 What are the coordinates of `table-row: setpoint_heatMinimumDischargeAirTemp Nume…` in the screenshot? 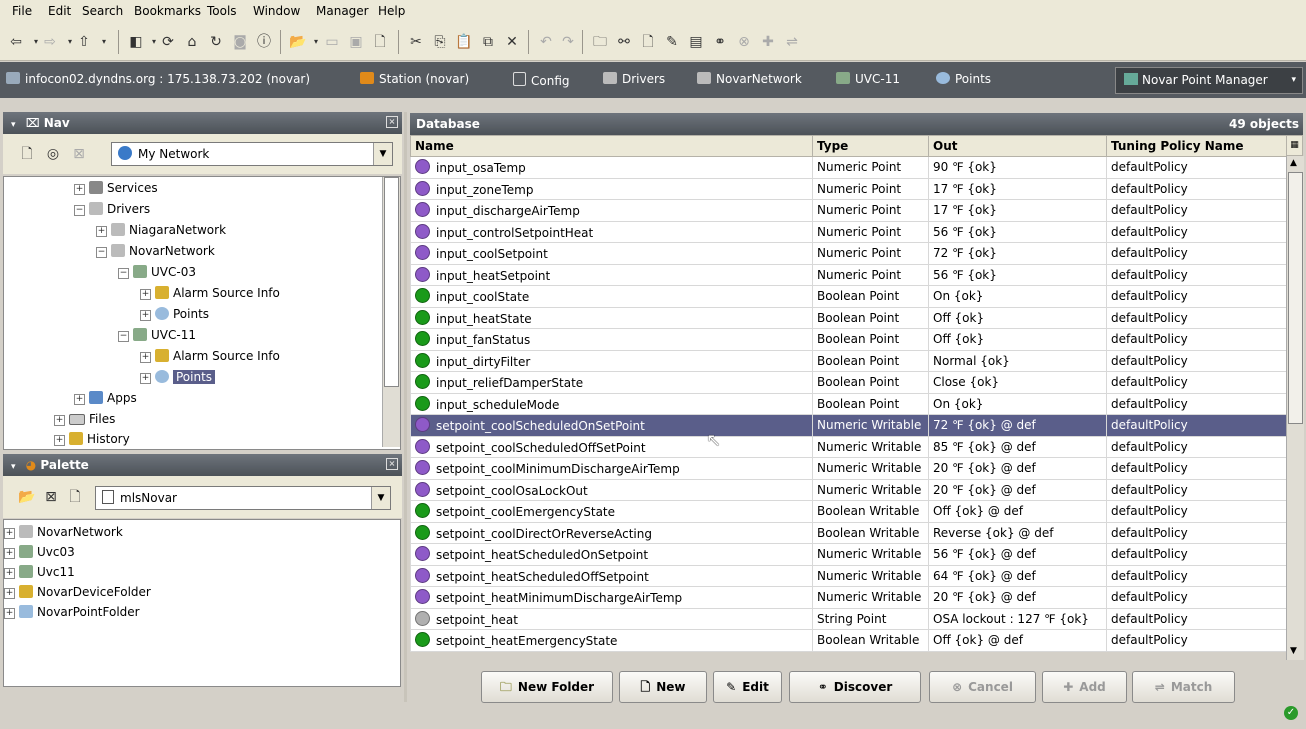 It's located at (848, 597).